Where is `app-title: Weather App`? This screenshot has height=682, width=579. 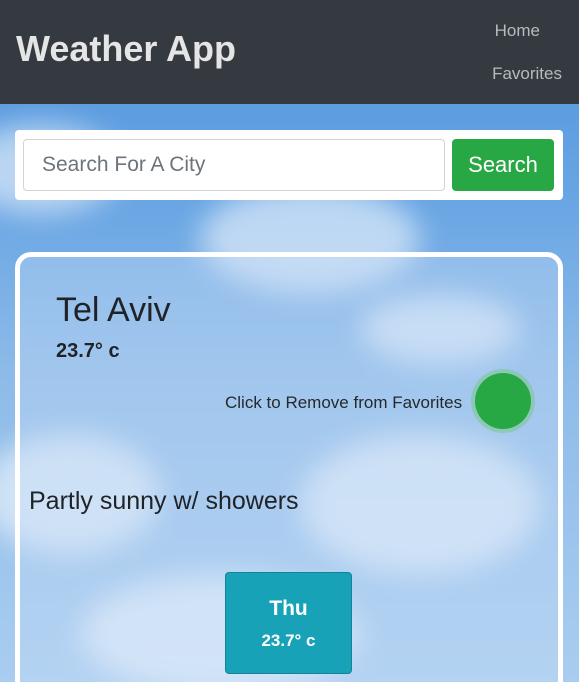 app-title: Weather App is located at coordinates (126, 49).